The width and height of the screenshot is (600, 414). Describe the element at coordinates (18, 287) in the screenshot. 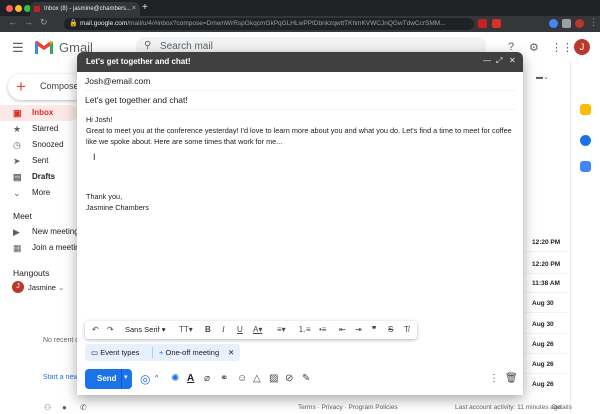

I see `hangouts-avatar: J` at that location.